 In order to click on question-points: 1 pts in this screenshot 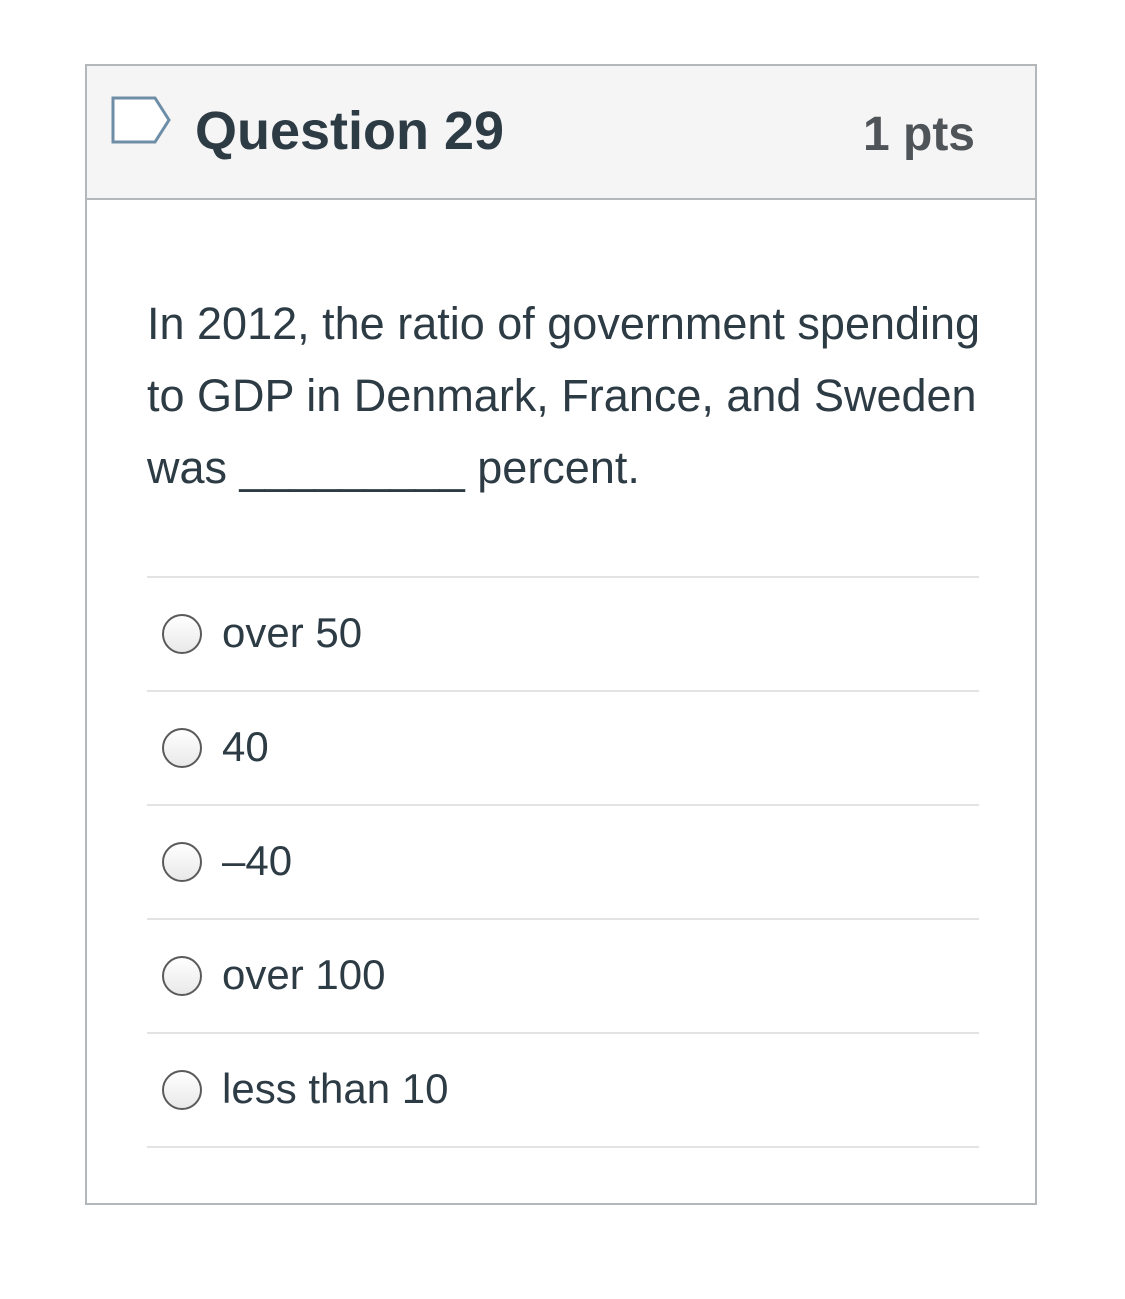, I will do `click(918, 134)`.